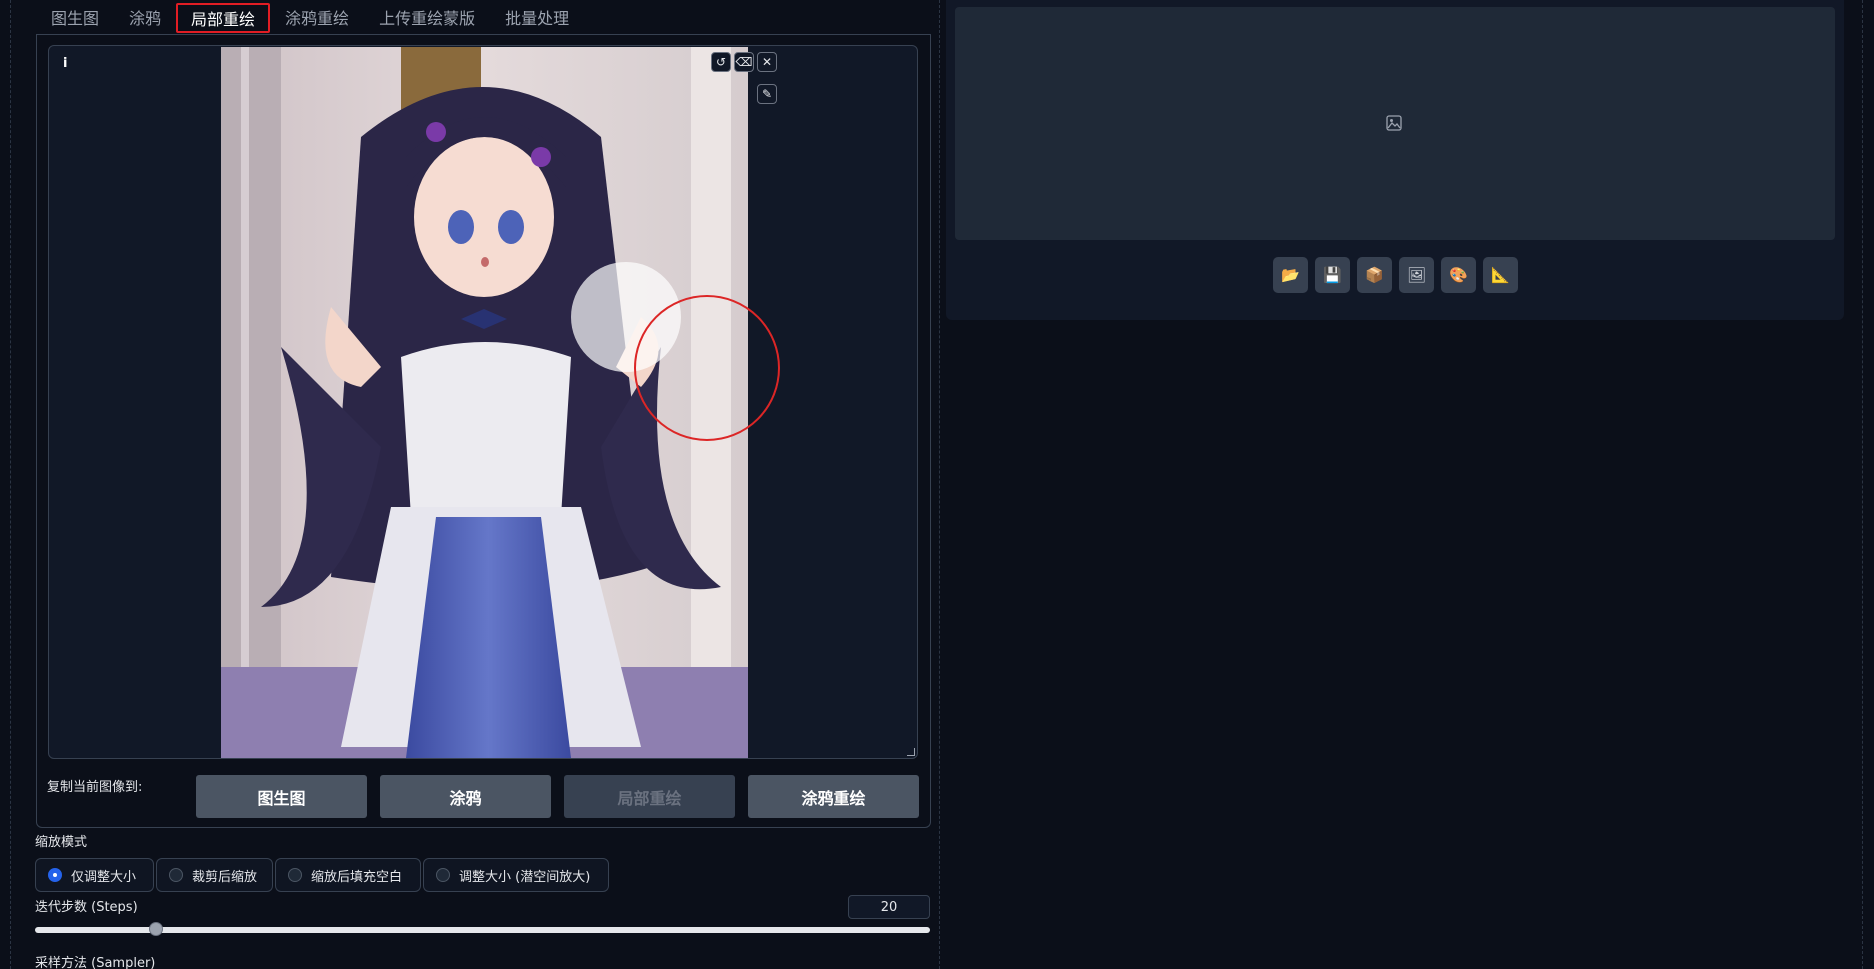 The width and height of the screenshot is (1874, 969). What do you see at coordinates (649, 796) in the screenshot?
I see `copy-to-inpaint-button: 局部重绘` at bounding box center [649, 796].